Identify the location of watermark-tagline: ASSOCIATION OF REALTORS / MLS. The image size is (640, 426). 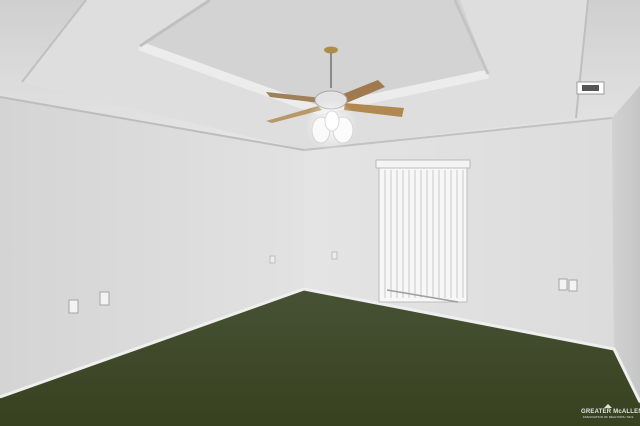
(608, 417).